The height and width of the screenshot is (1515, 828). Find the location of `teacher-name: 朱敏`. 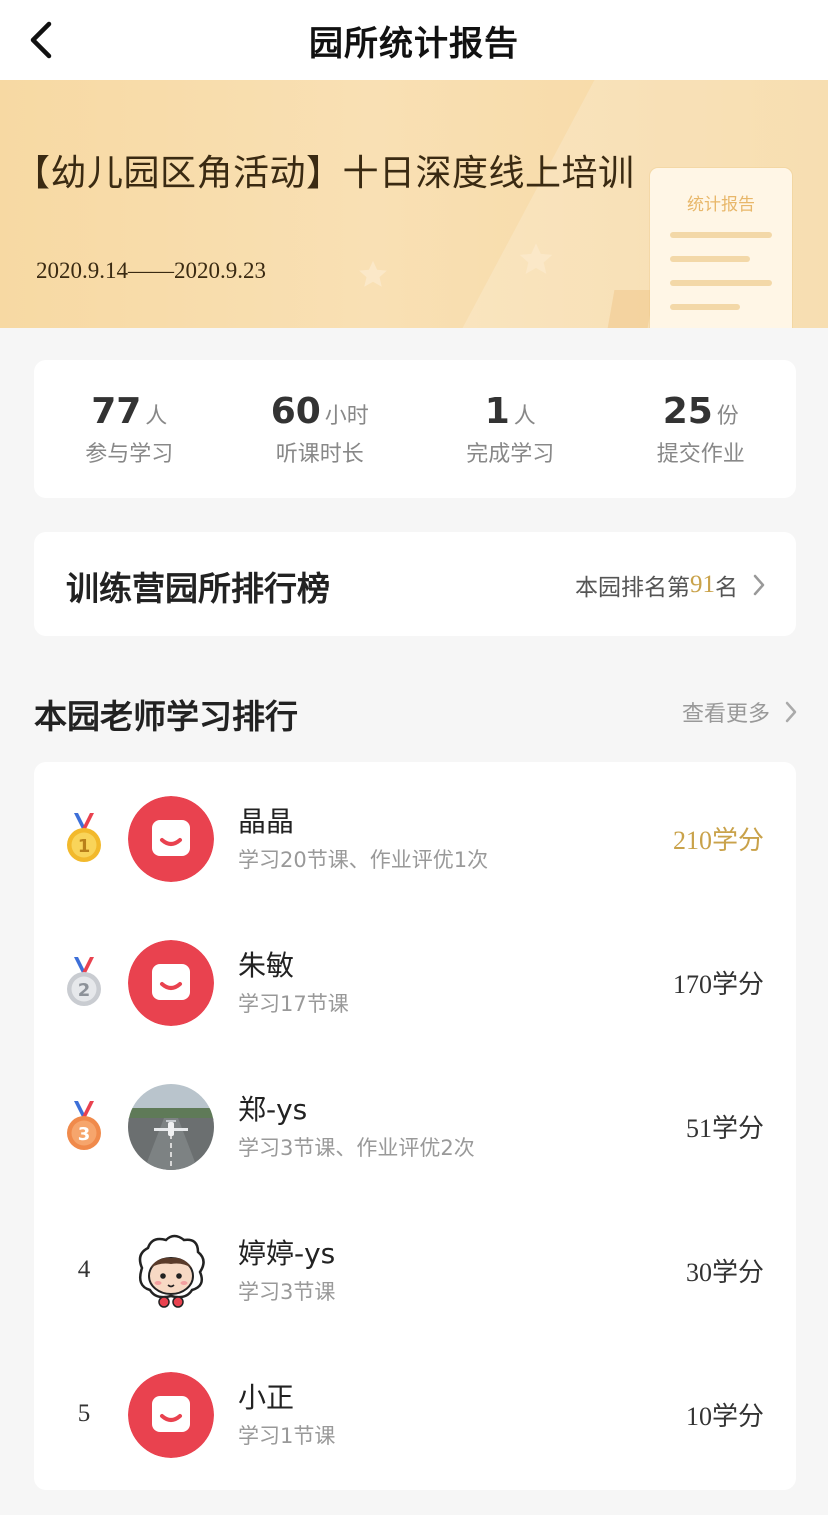

teacher-name: 朱敏 is located at coordinates (266, 965).